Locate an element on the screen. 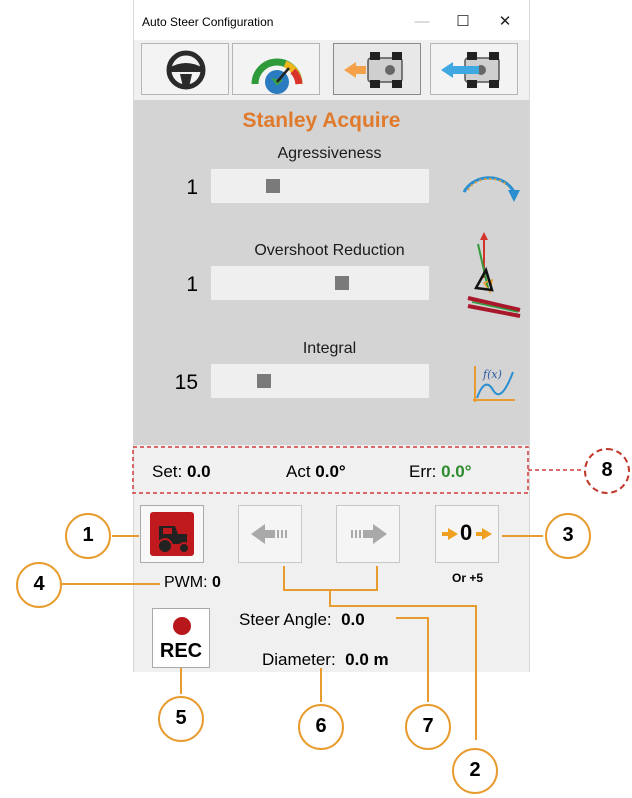 This screenshot has width=632, height=798. act-readout: Act 0.0° is located at coordinates (316, 471).